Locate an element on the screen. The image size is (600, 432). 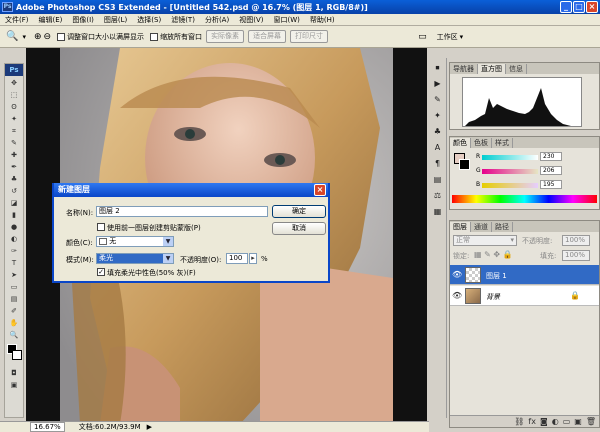
lasso-tool-icon: ʘ is located at coordinates (14, 107).